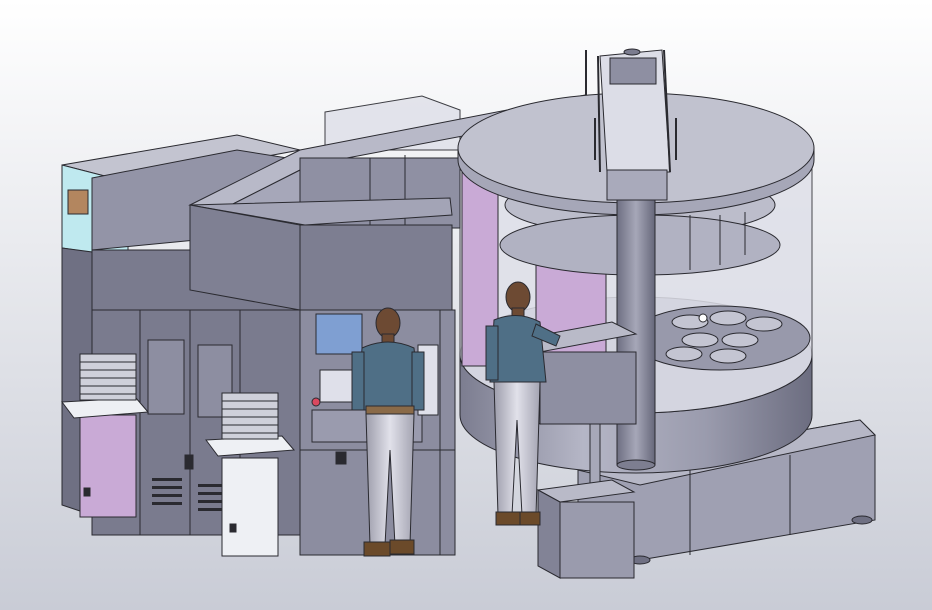 Image resolution: width=932 pixels, height=610 pixels. What do you see at coordinates (316, 402) in the screenshot?
I see `emergency-stop-icon` at bounding box center [316, 402].